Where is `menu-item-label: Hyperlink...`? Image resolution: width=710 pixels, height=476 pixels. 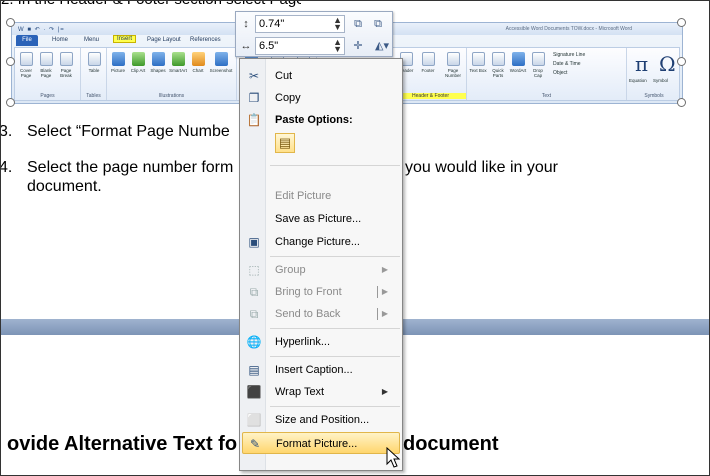
menu-item-label: Hyperlink... is located at coordinates (303, 342).